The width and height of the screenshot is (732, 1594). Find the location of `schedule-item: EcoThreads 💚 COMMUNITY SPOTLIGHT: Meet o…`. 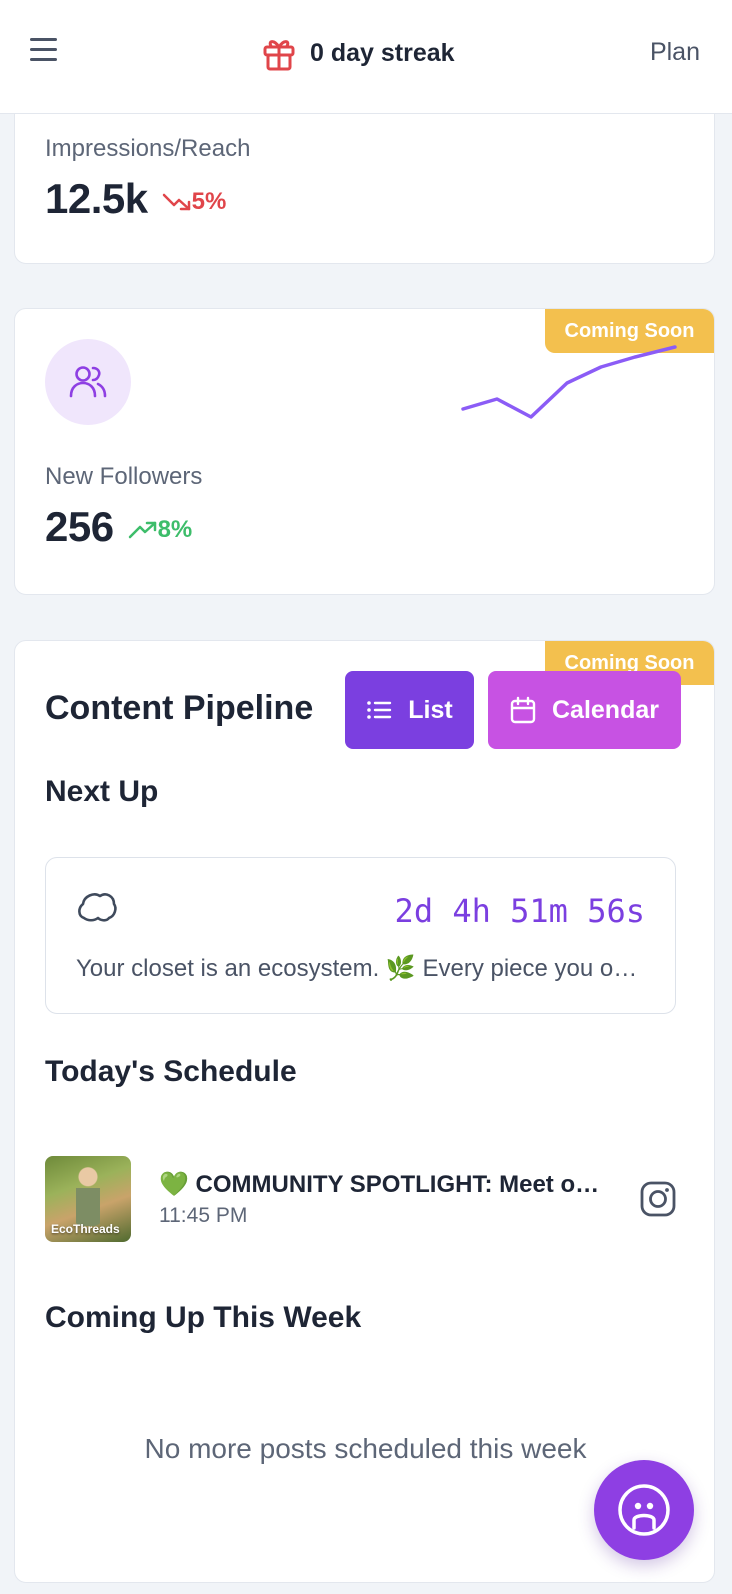

schedule-item: EcoThreads 💚 COMMUNITY SPOTLIGHT: Meet o… is located at coordinates (360, 1199).